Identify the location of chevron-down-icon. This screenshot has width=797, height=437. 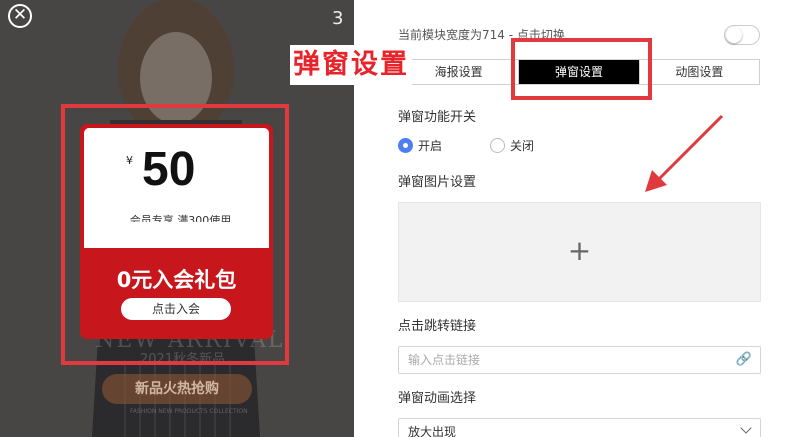
(746, 428).